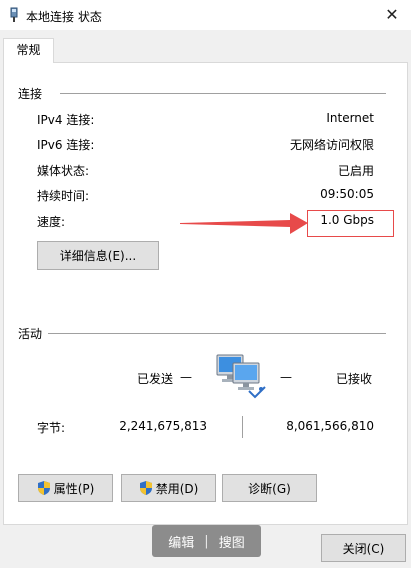 Image resolution: width=411 pixels, height=568 pixels. I want to click on sent-dash: —, so click(186, 377).